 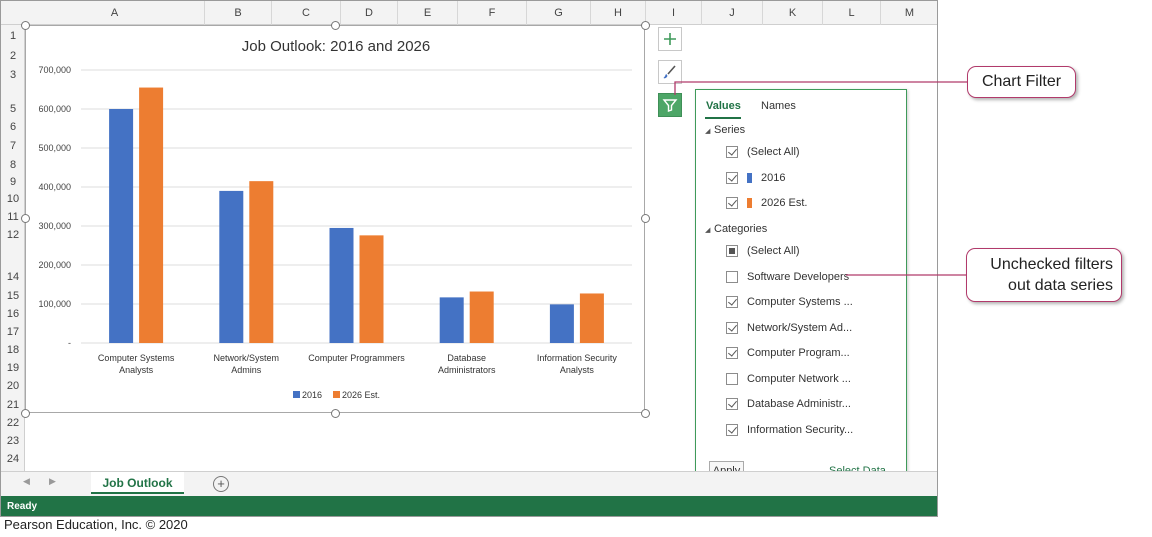 I want to click on legend-swatch, so click(x=336, y=394).